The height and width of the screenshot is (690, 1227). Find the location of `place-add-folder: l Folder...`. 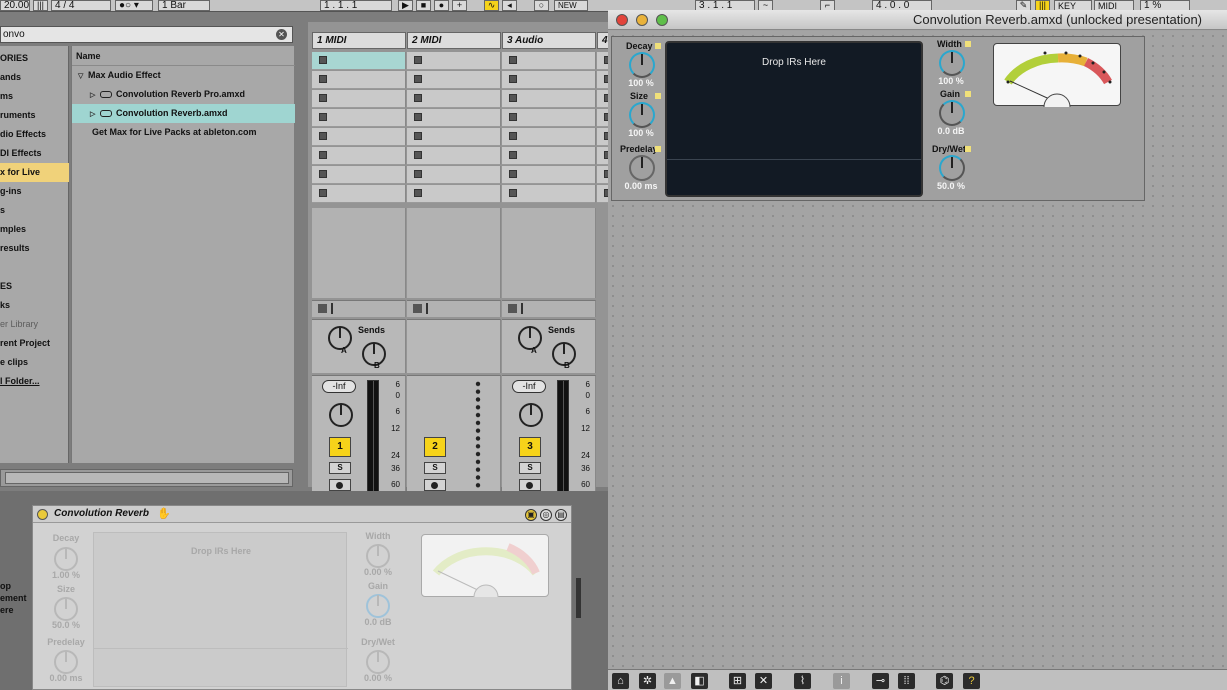

place-add-folder: l Folder... is located at coordinates (34, 381).